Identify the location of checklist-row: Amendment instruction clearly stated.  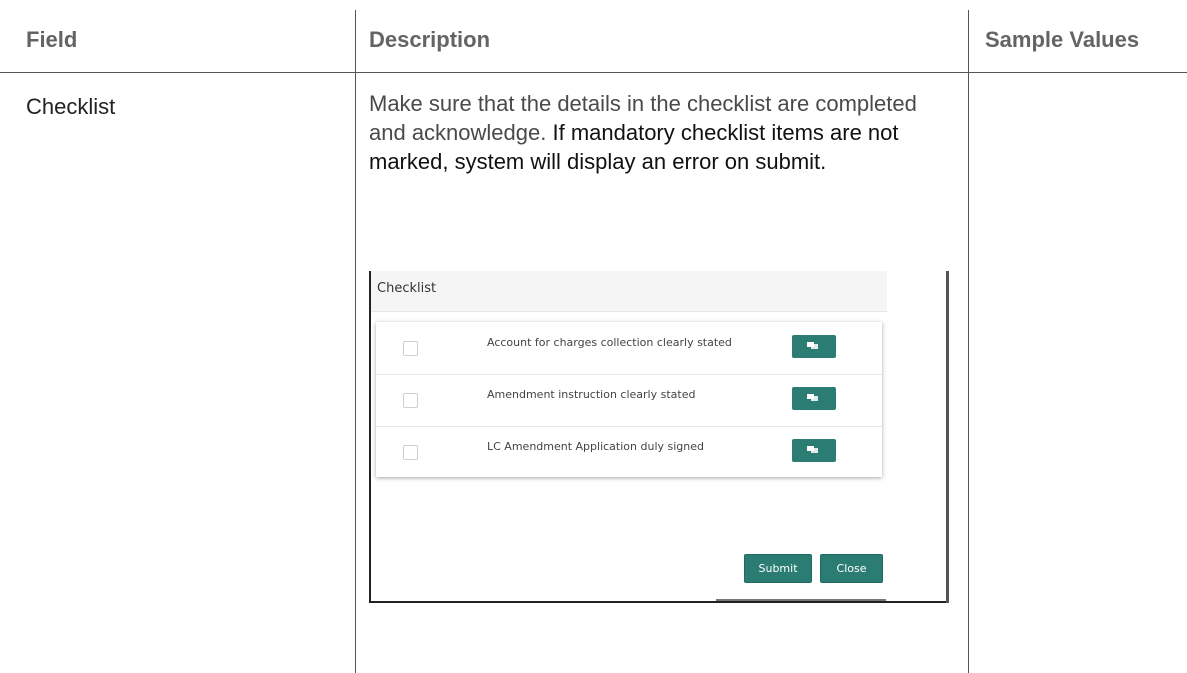
(629, 400).